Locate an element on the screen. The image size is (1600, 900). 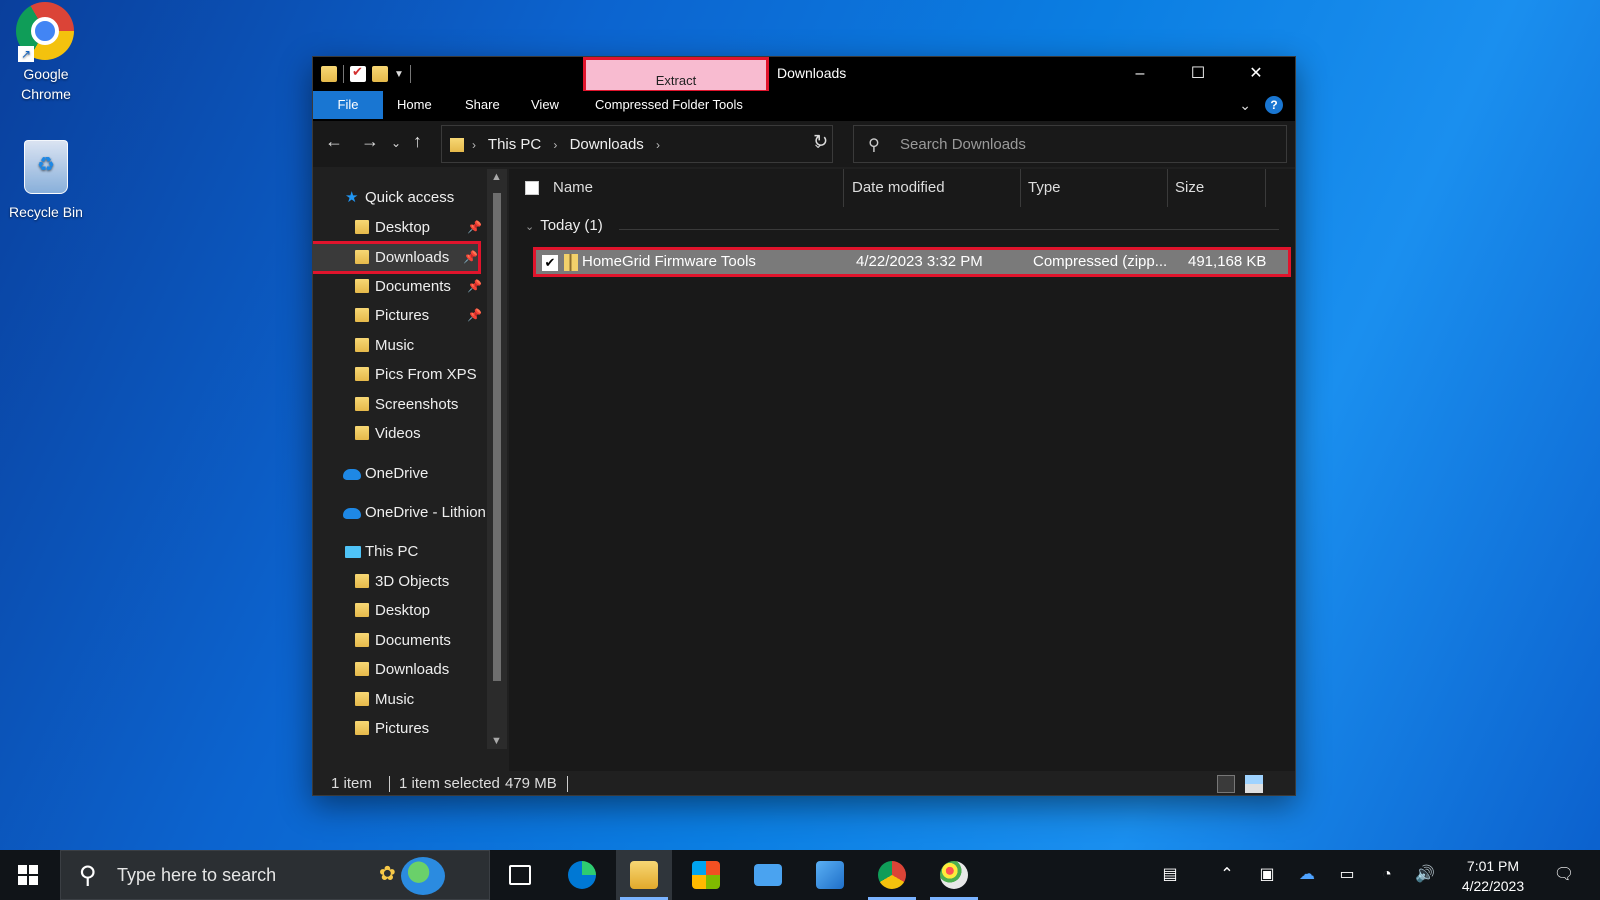
photos-icon is located at coordinates (830, 875).